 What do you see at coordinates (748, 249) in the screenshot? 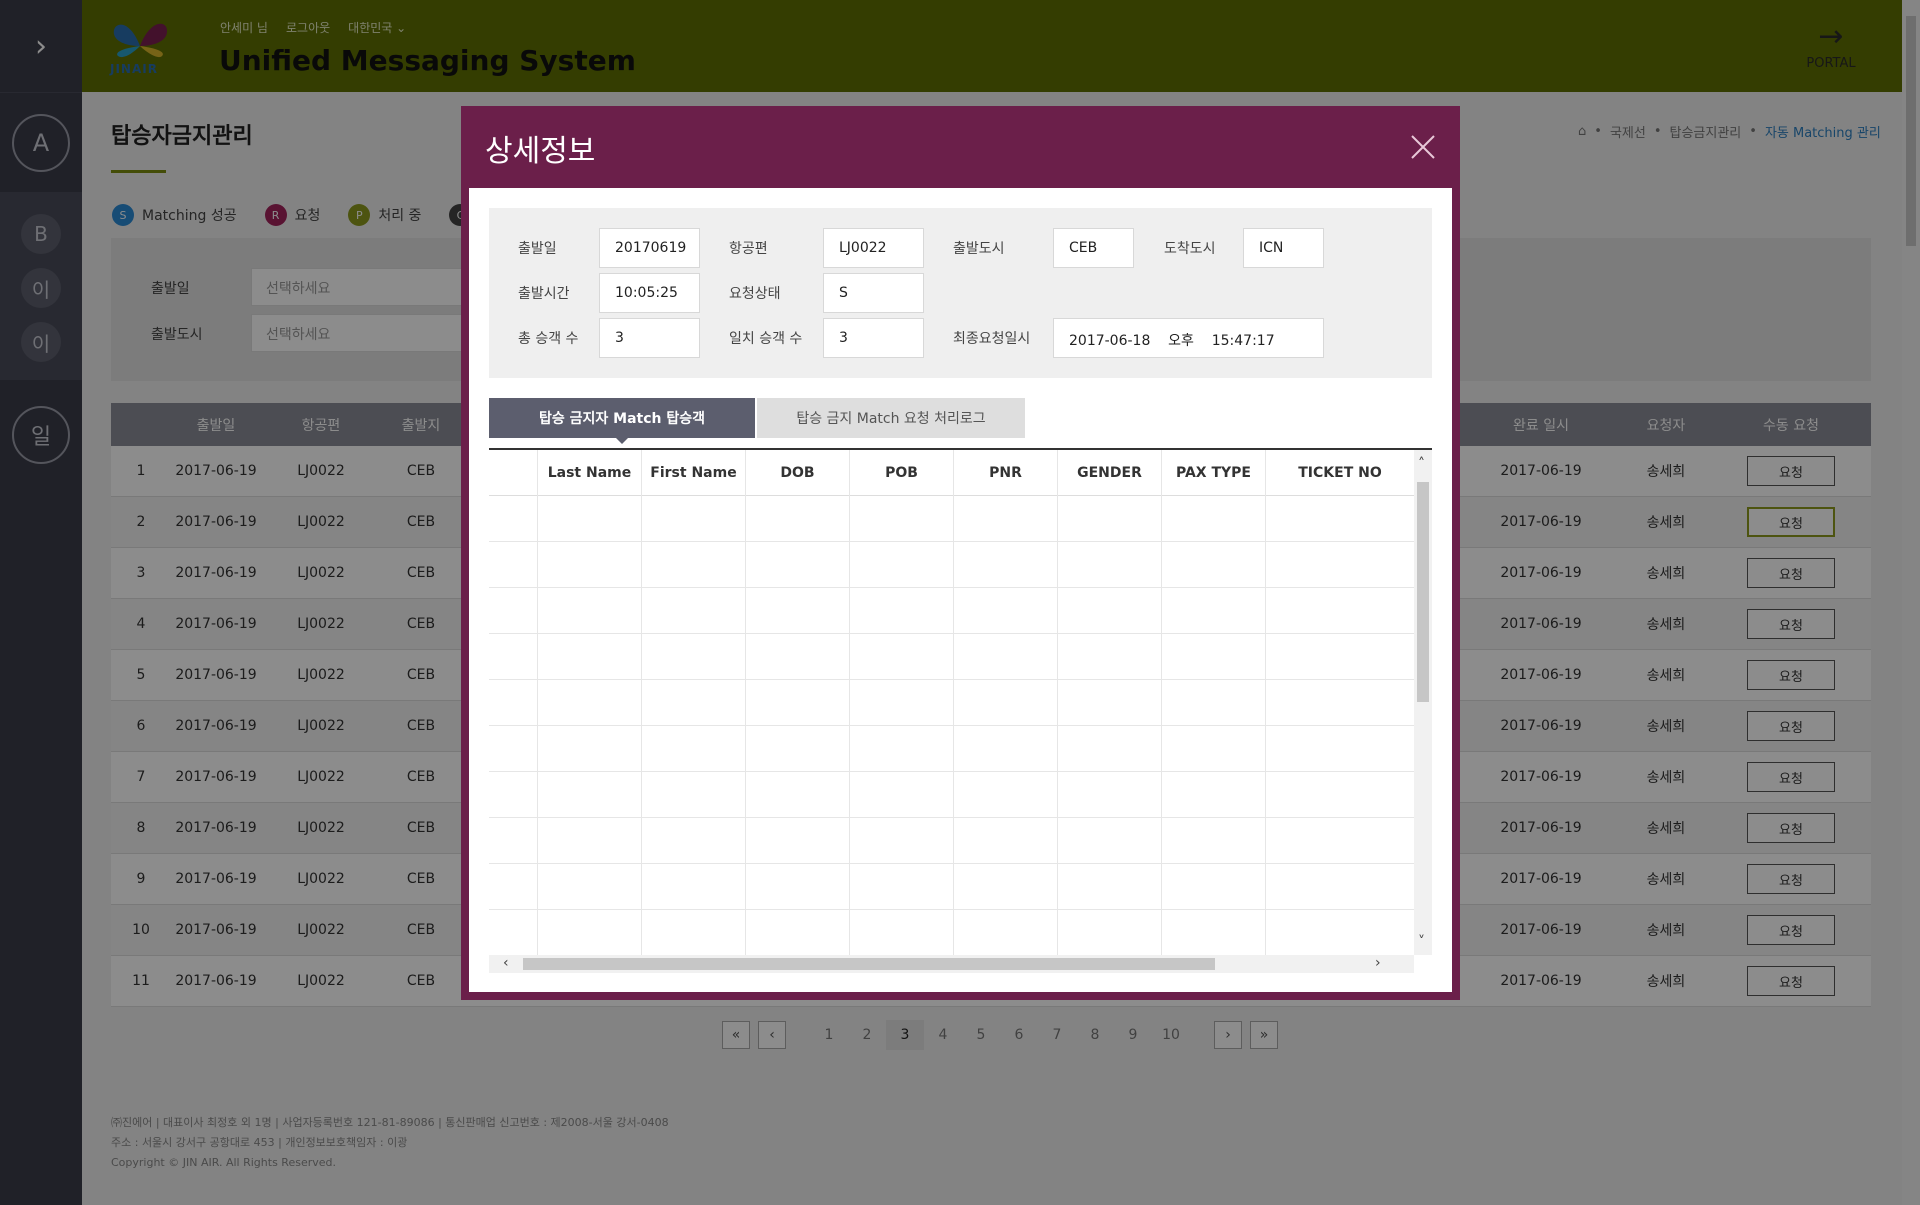
I see `flight-label: 항공편` at bounding box center [748, 249].